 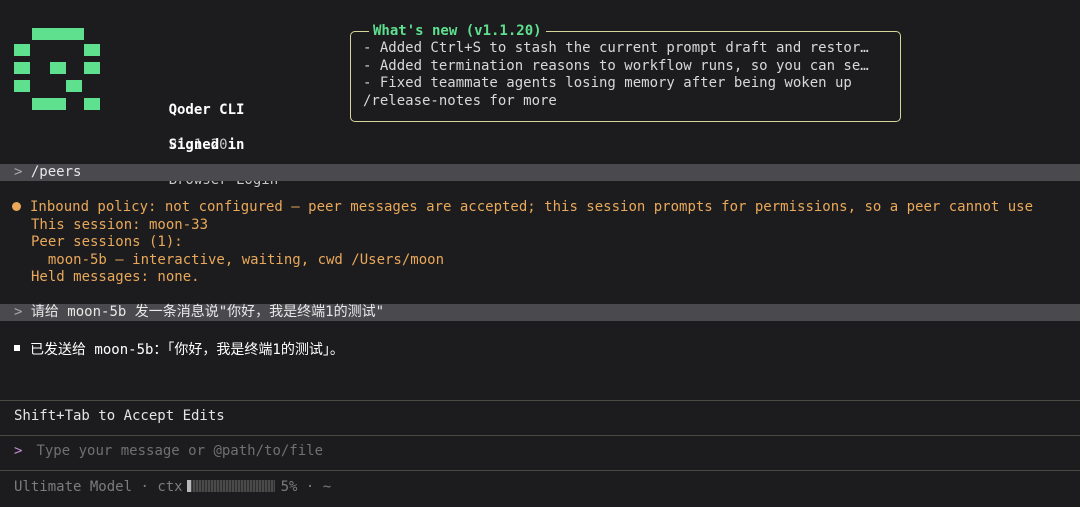 I want to click on context-usage-fill, so click(x=189, y=486).